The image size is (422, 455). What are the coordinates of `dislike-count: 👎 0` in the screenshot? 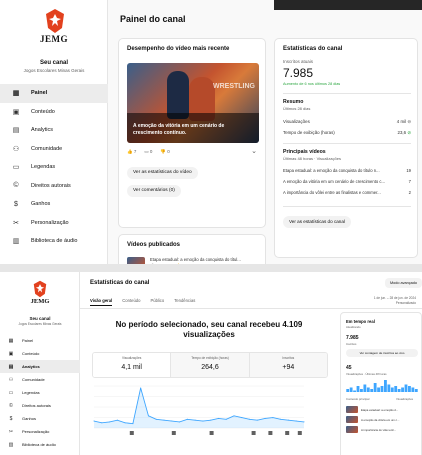 It's located at (165, 151).